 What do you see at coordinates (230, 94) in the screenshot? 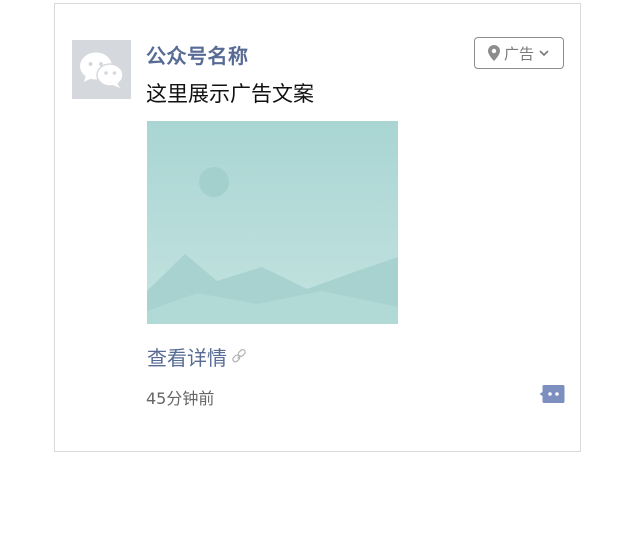
I see `ad-copy-text: 这里展示广告文案` at bounding box center [230, 94].